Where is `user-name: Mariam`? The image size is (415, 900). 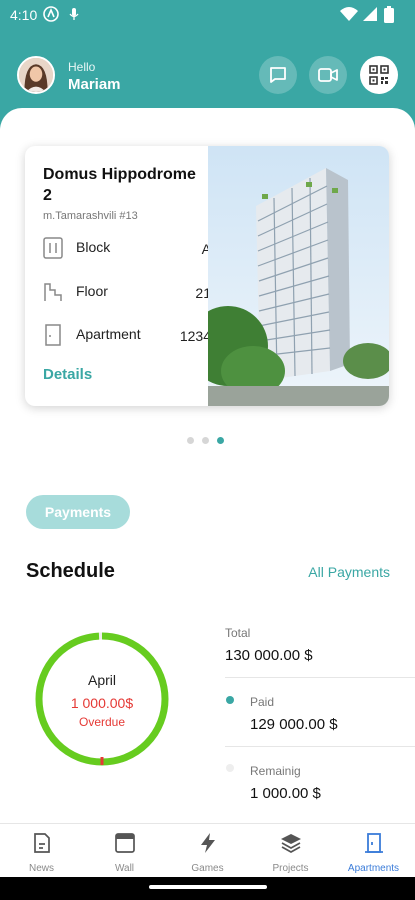 user-name: Mariam is located at coordinates (94, 84).